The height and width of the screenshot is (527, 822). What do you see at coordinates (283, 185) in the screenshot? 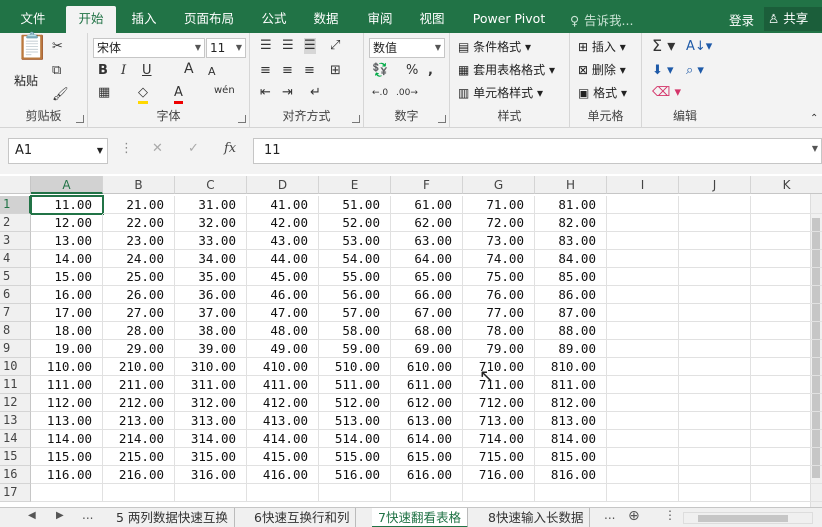
I see `column-header: D` at bounding box center [283, 185].